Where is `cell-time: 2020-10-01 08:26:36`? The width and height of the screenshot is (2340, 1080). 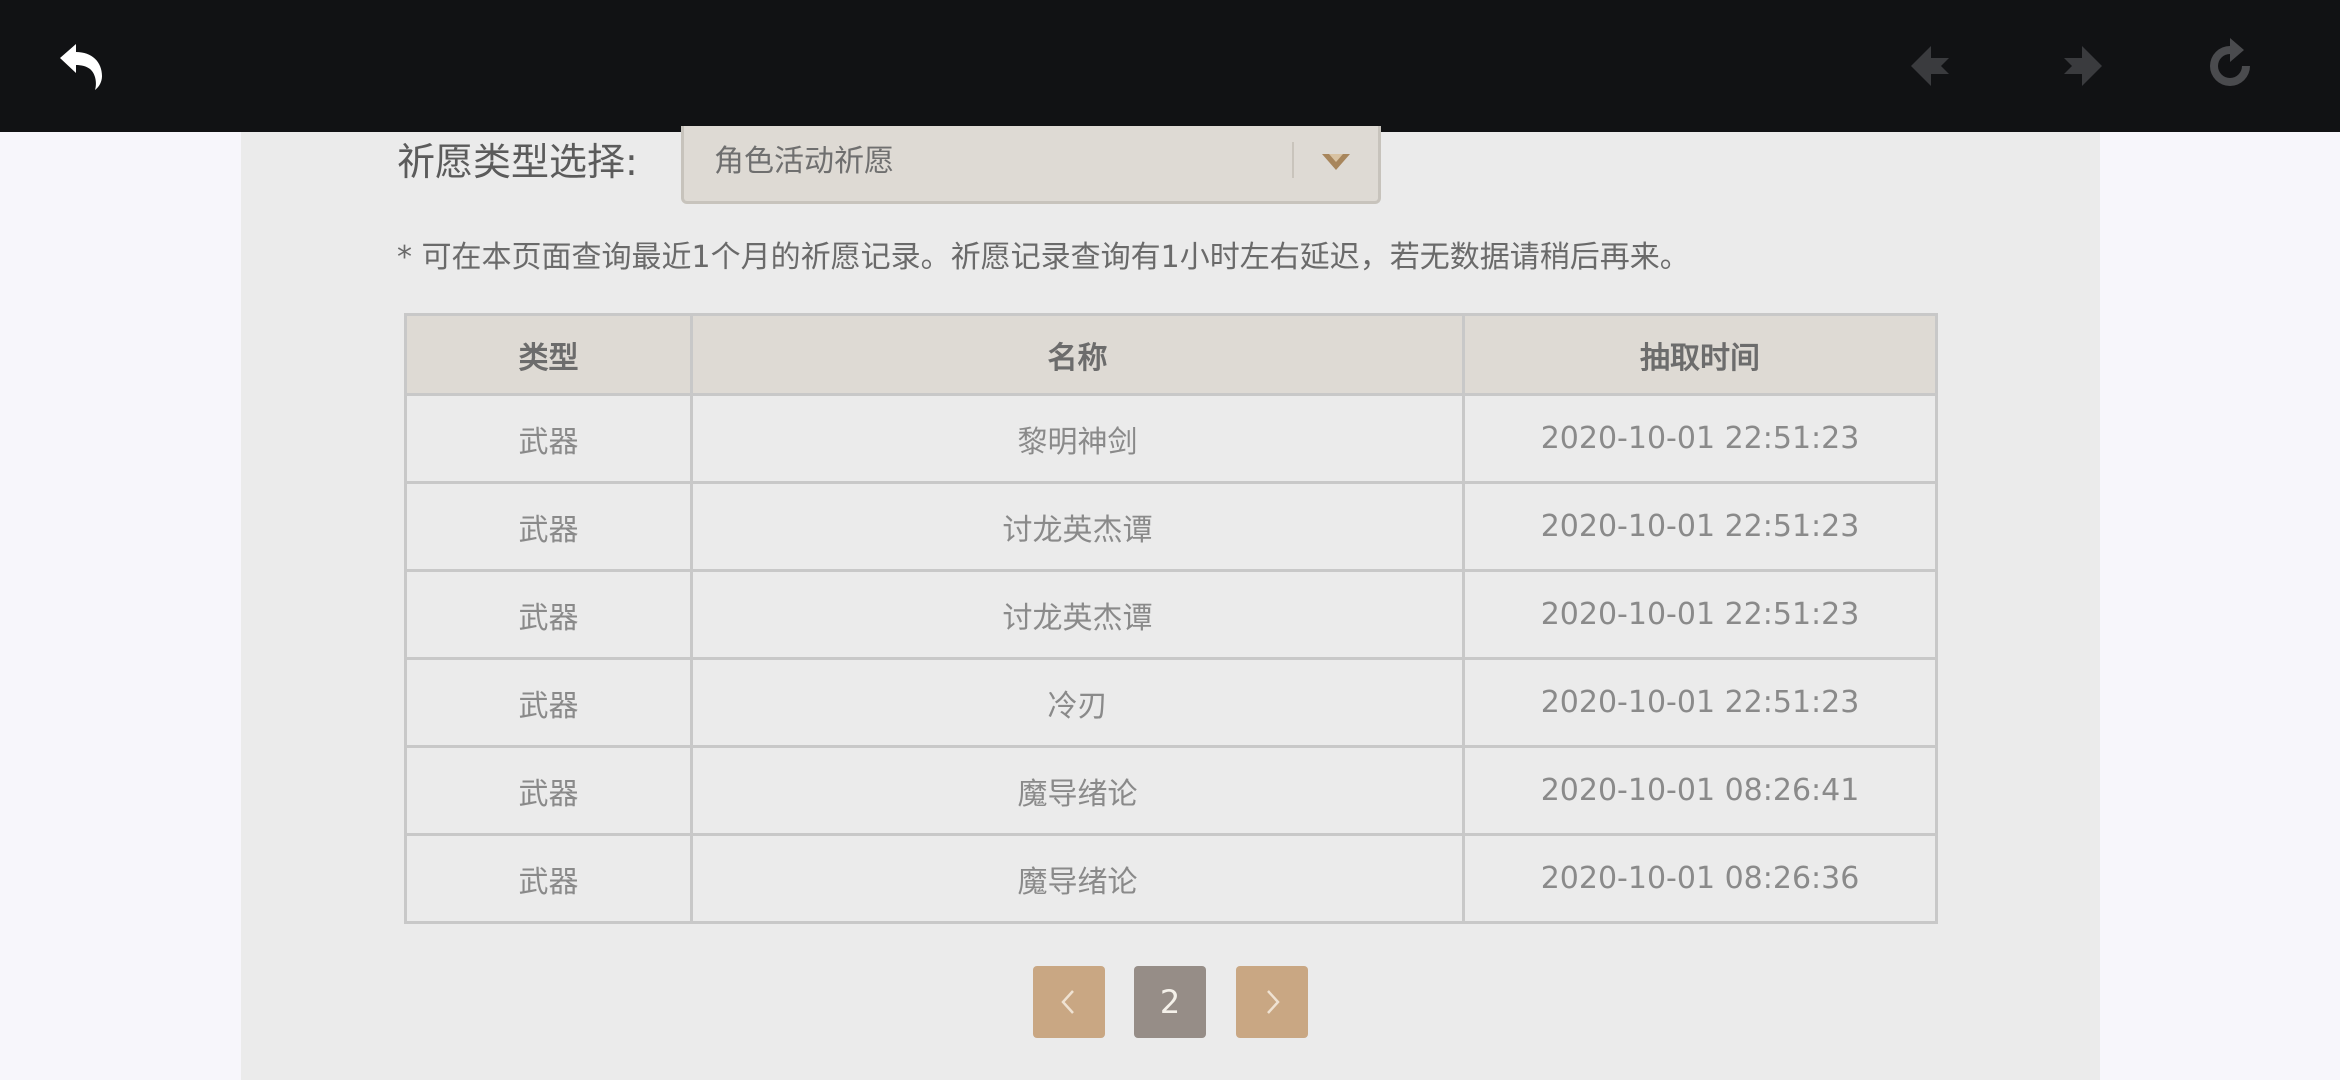
cell-time: 2020-10-01 08:26:36 is located at coordinates (1700, 878).